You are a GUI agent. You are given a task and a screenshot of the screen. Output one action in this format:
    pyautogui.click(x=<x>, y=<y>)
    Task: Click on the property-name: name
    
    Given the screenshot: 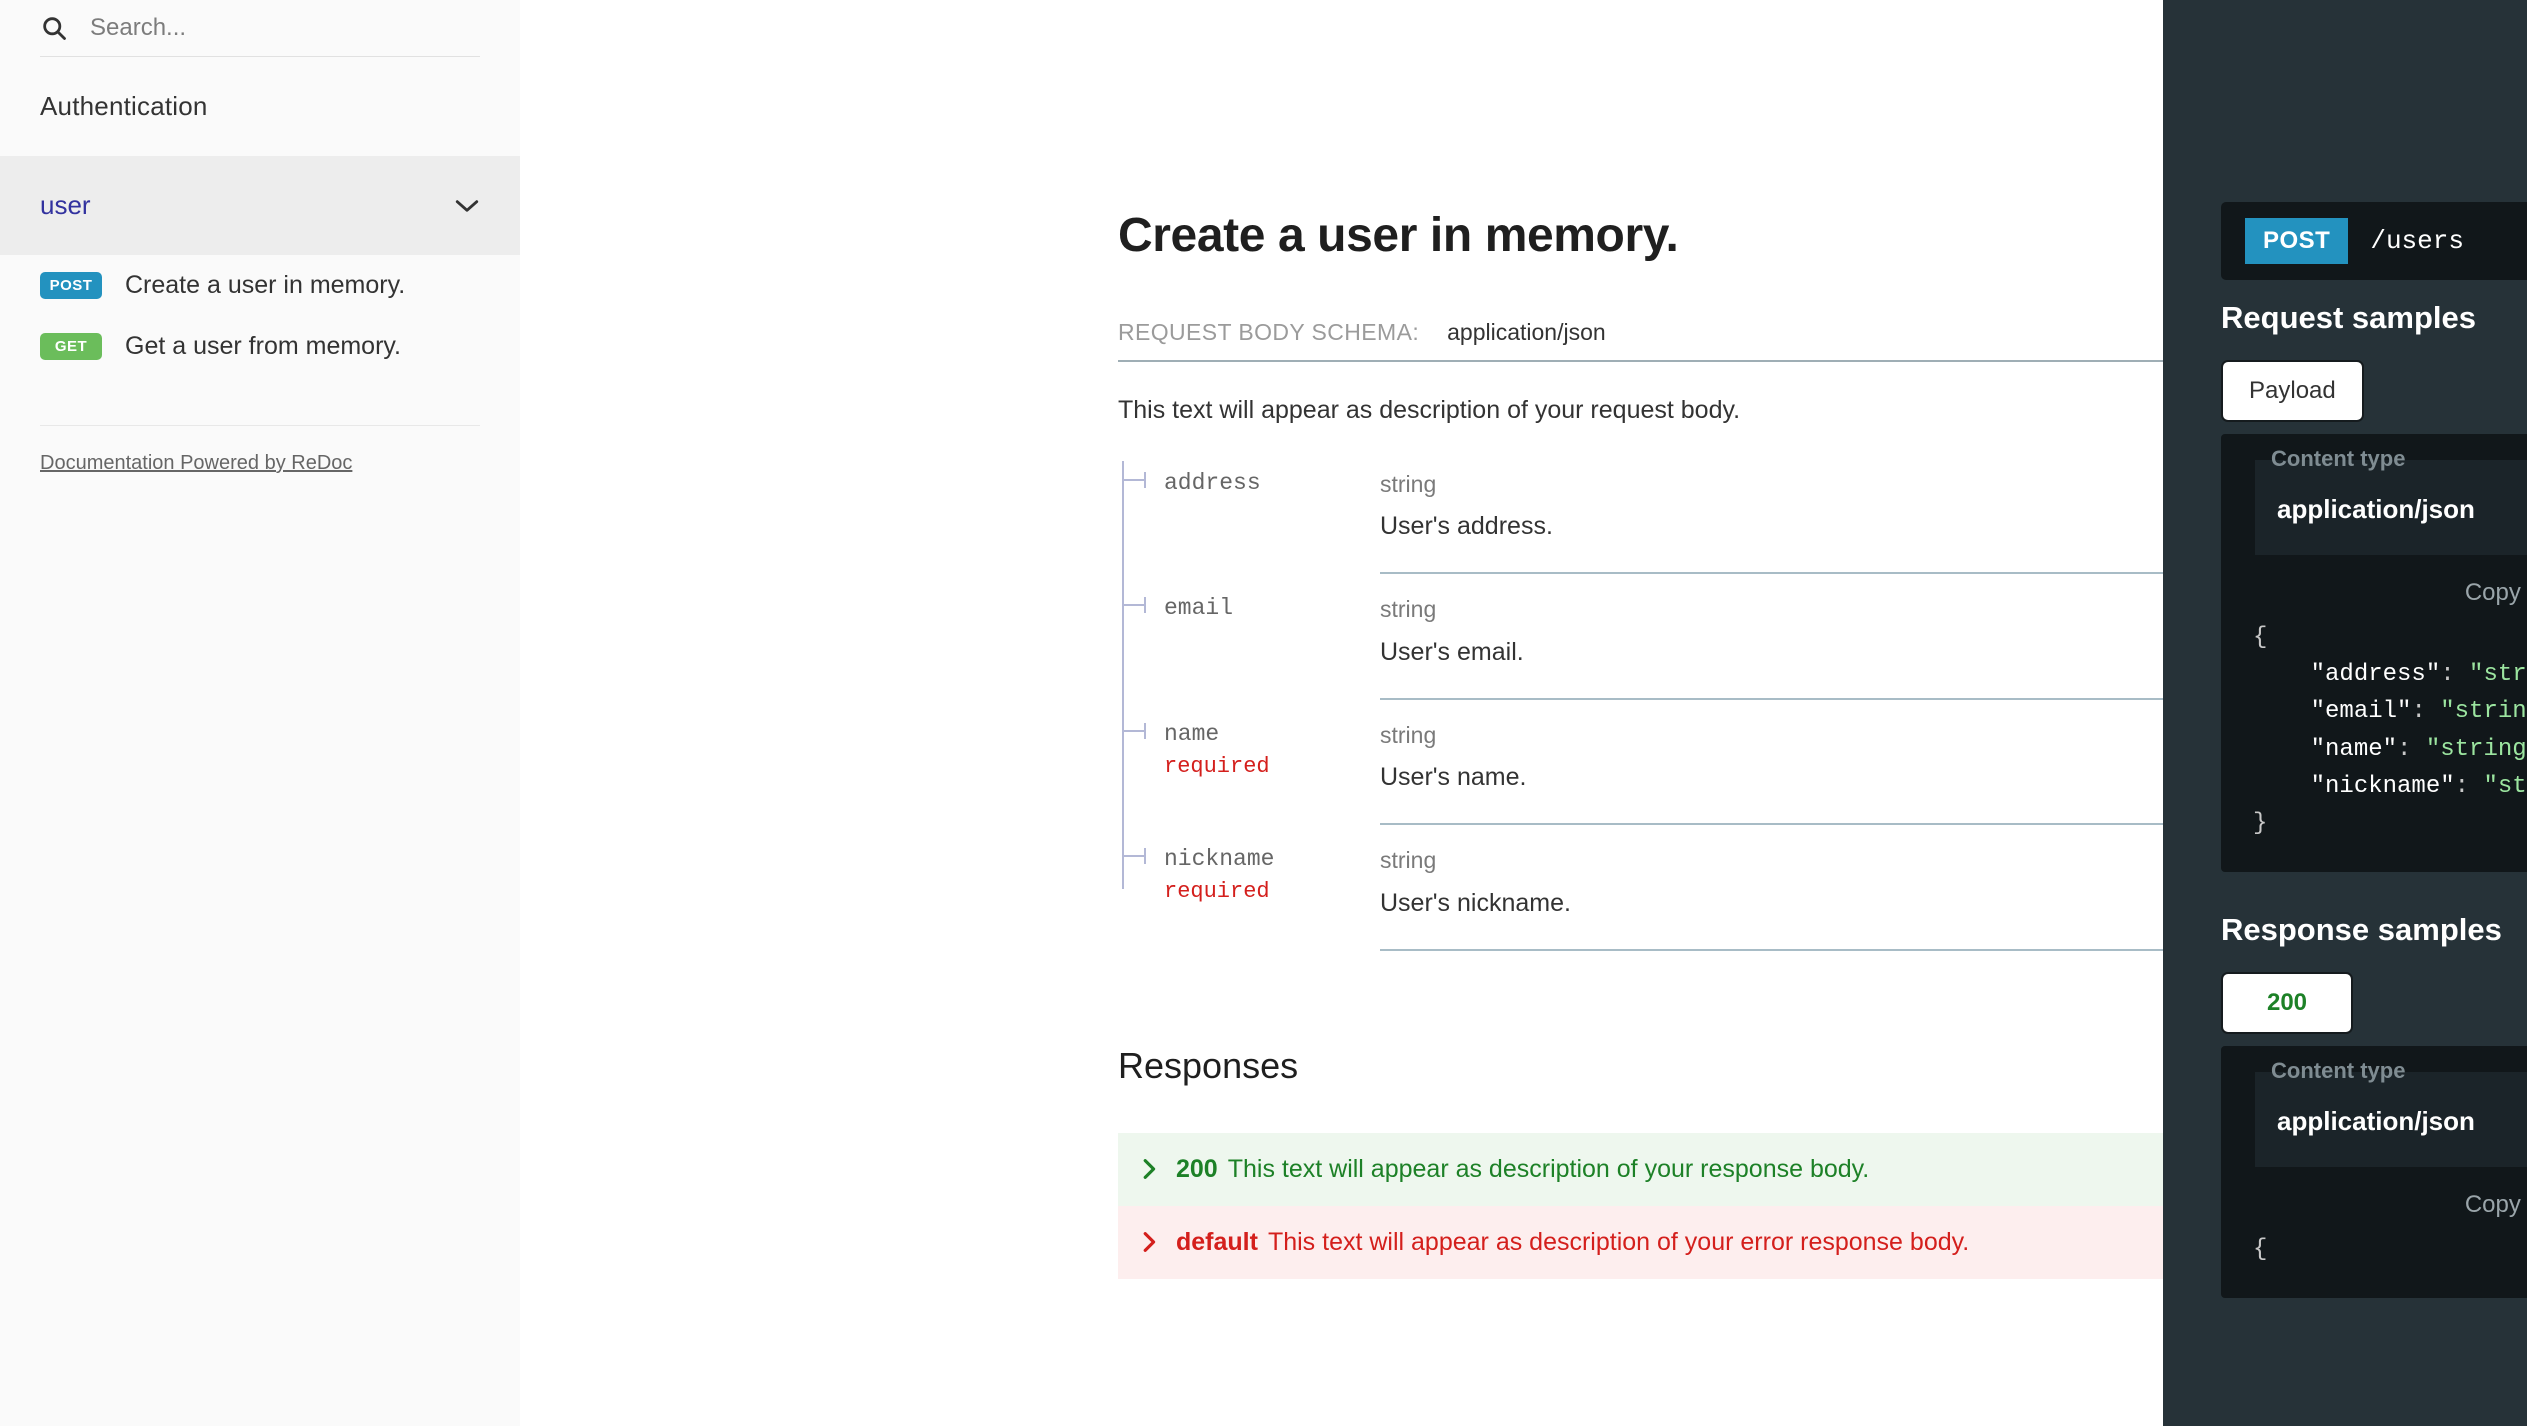 What is the action you would take?
    pyautogui.click(x=1192, y=733)
    